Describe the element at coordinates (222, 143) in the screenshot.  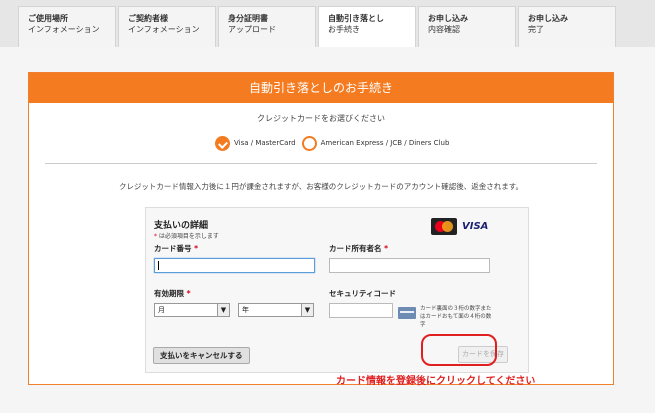
I see `radio-visa-mastercard` at that location.